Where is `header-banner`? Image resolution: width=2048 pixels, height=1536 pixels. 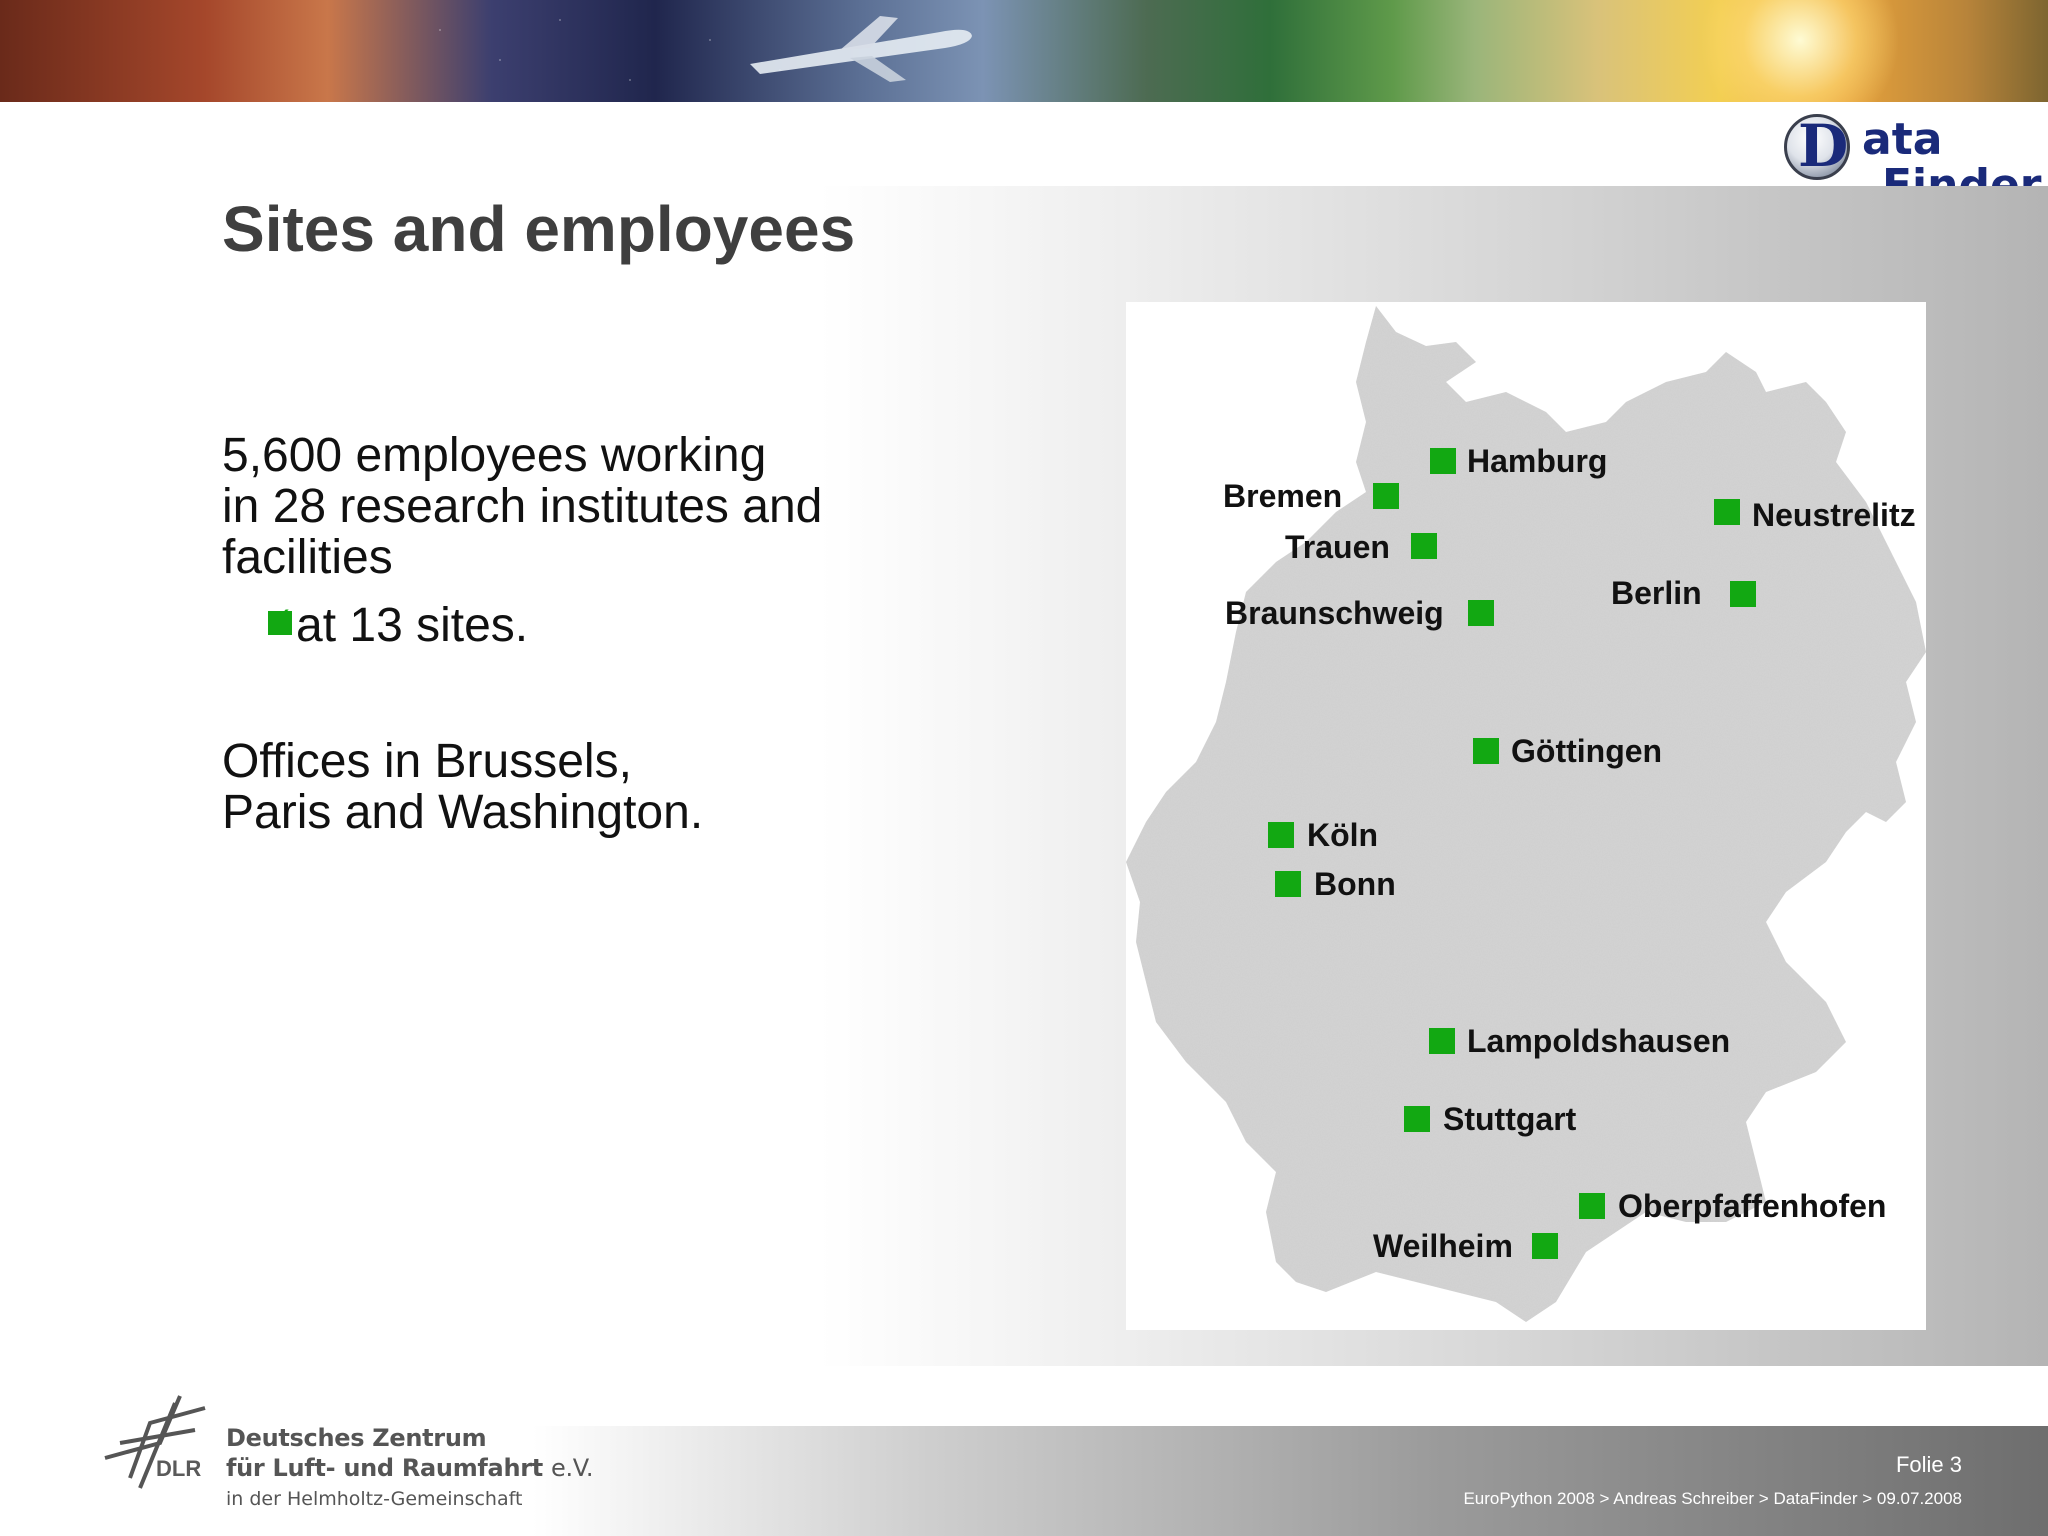 header-banner is located at coordinates (1024, 51).